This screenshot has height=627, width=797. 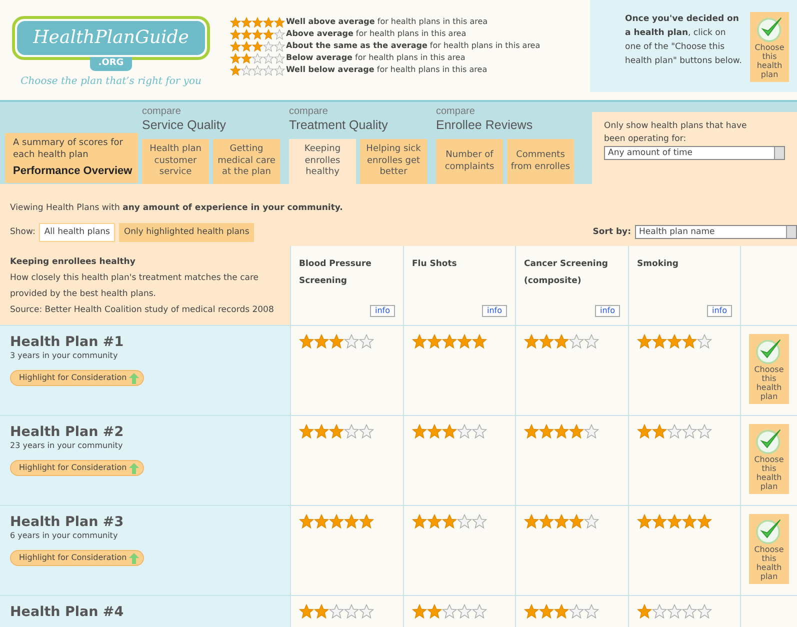 What do you see at coordinates (393, 161) in the screenshot?
I see `category-tab: Helping sick enrolles get better` at bounding box center [393, 161].